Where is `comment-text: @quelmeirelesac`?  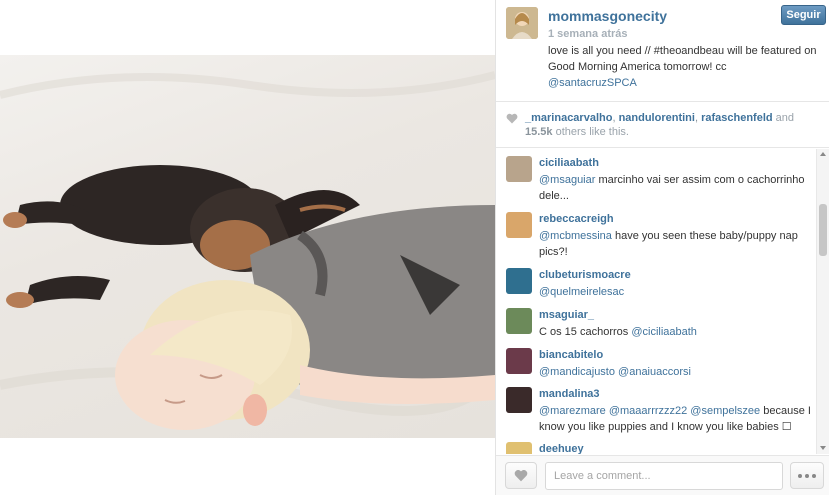
comment-text: @quelmeirelesac is located at coordinates (676, 292).